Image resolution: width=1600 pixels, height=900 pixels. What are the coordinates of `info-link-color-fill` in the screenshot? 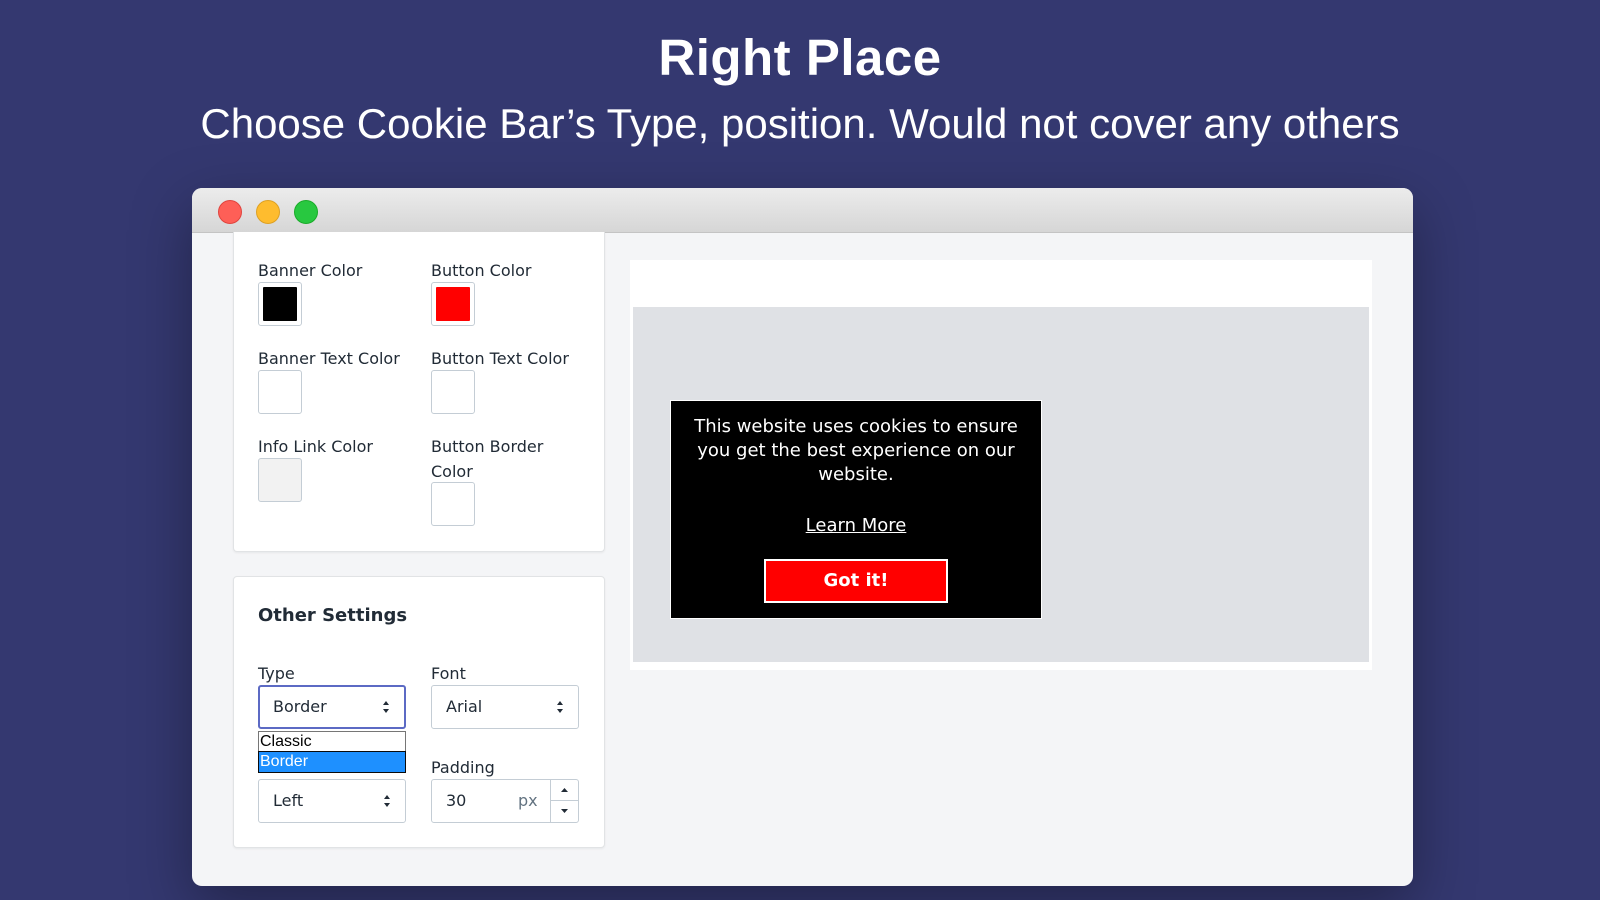 It's located at (280, 480).